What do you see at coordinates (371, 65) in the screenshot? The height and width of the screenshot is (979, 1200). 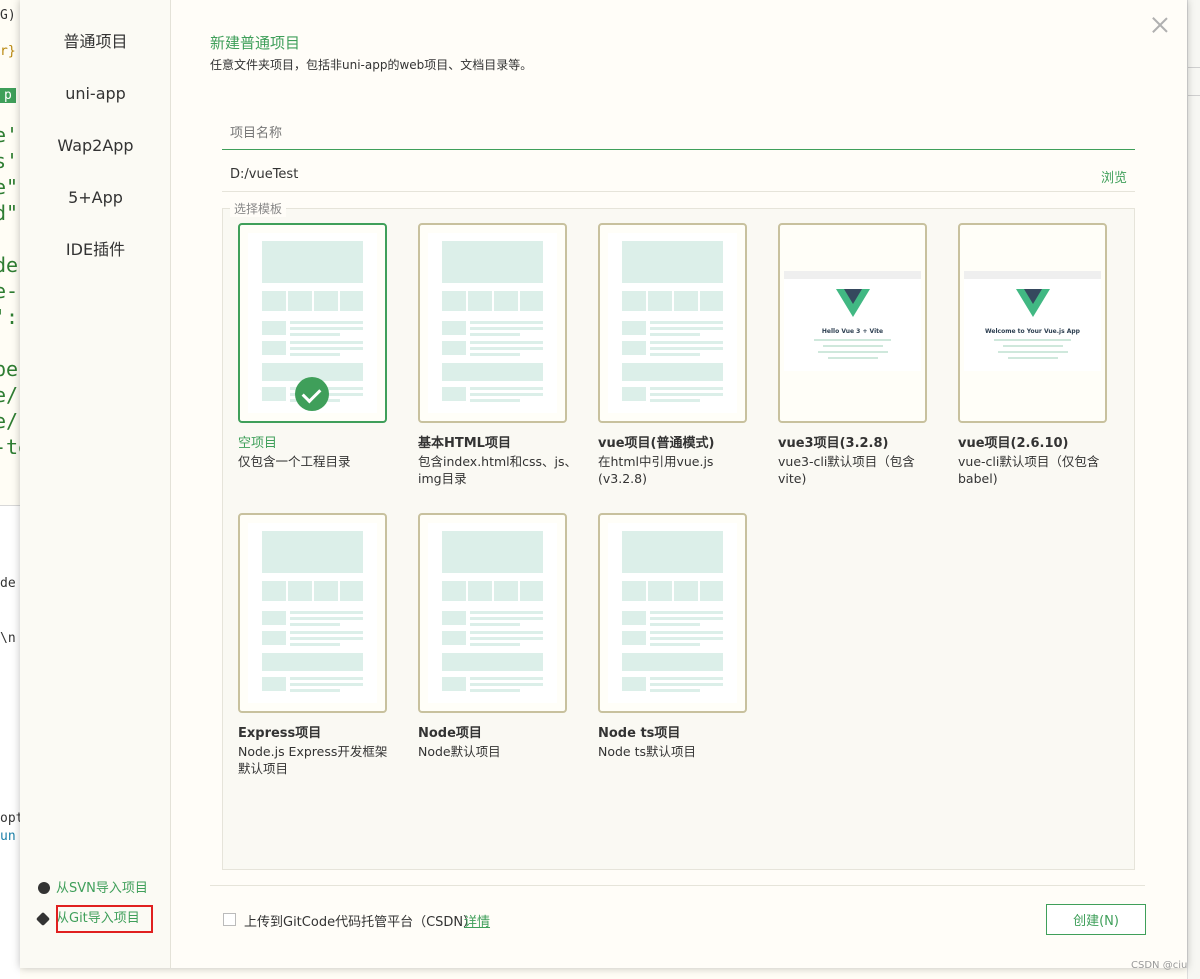 I see `dialog-subtitle: 任意文件夹项目，包括非uni-app的web项目、文档目录等。` at bounding box center [371, 65].